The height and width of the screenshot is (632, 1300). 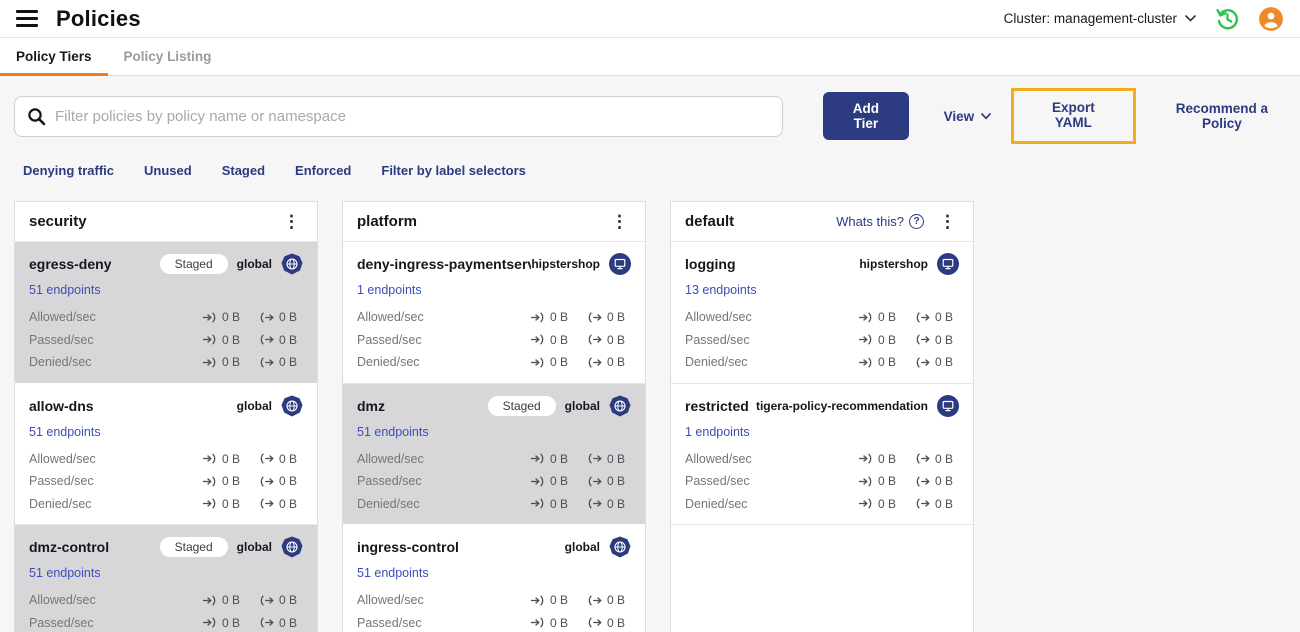 I want to click on policy-title-row: egress-deny Staged global, so click(x=166, y=264).